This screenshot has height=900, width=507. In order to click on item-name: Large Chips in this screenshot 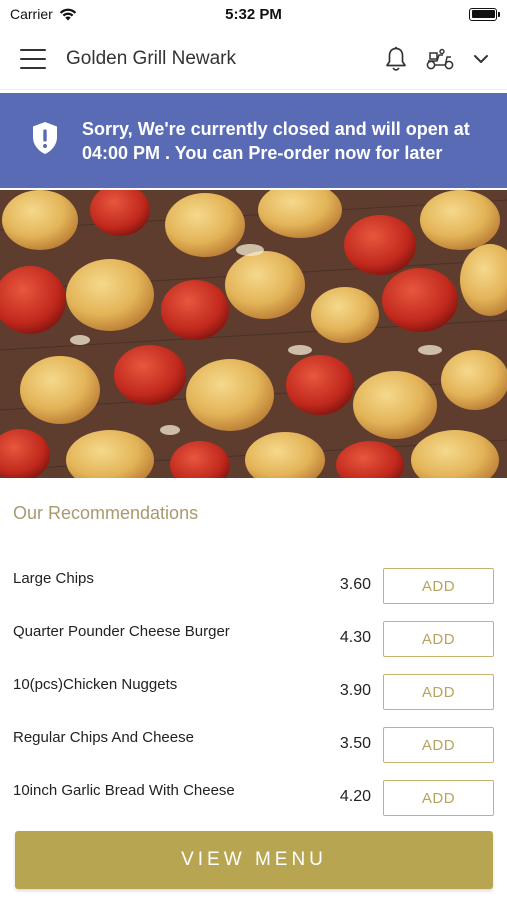, I will do `click(53, 578)`.